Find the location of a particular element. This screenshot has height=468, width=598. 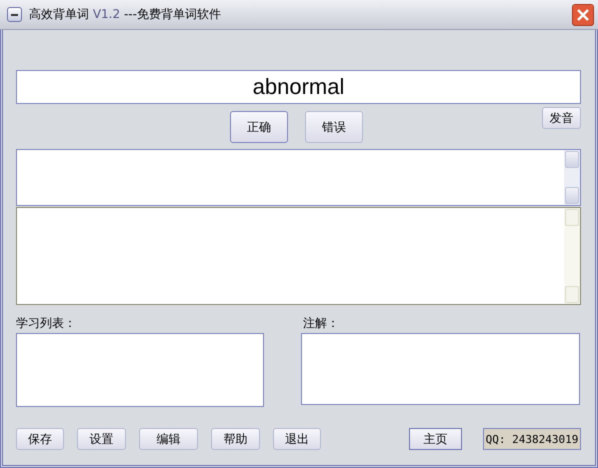

window-title: 高效背单词 V1.2 ---免费背单词软件 is located at coordinates (125, 14).